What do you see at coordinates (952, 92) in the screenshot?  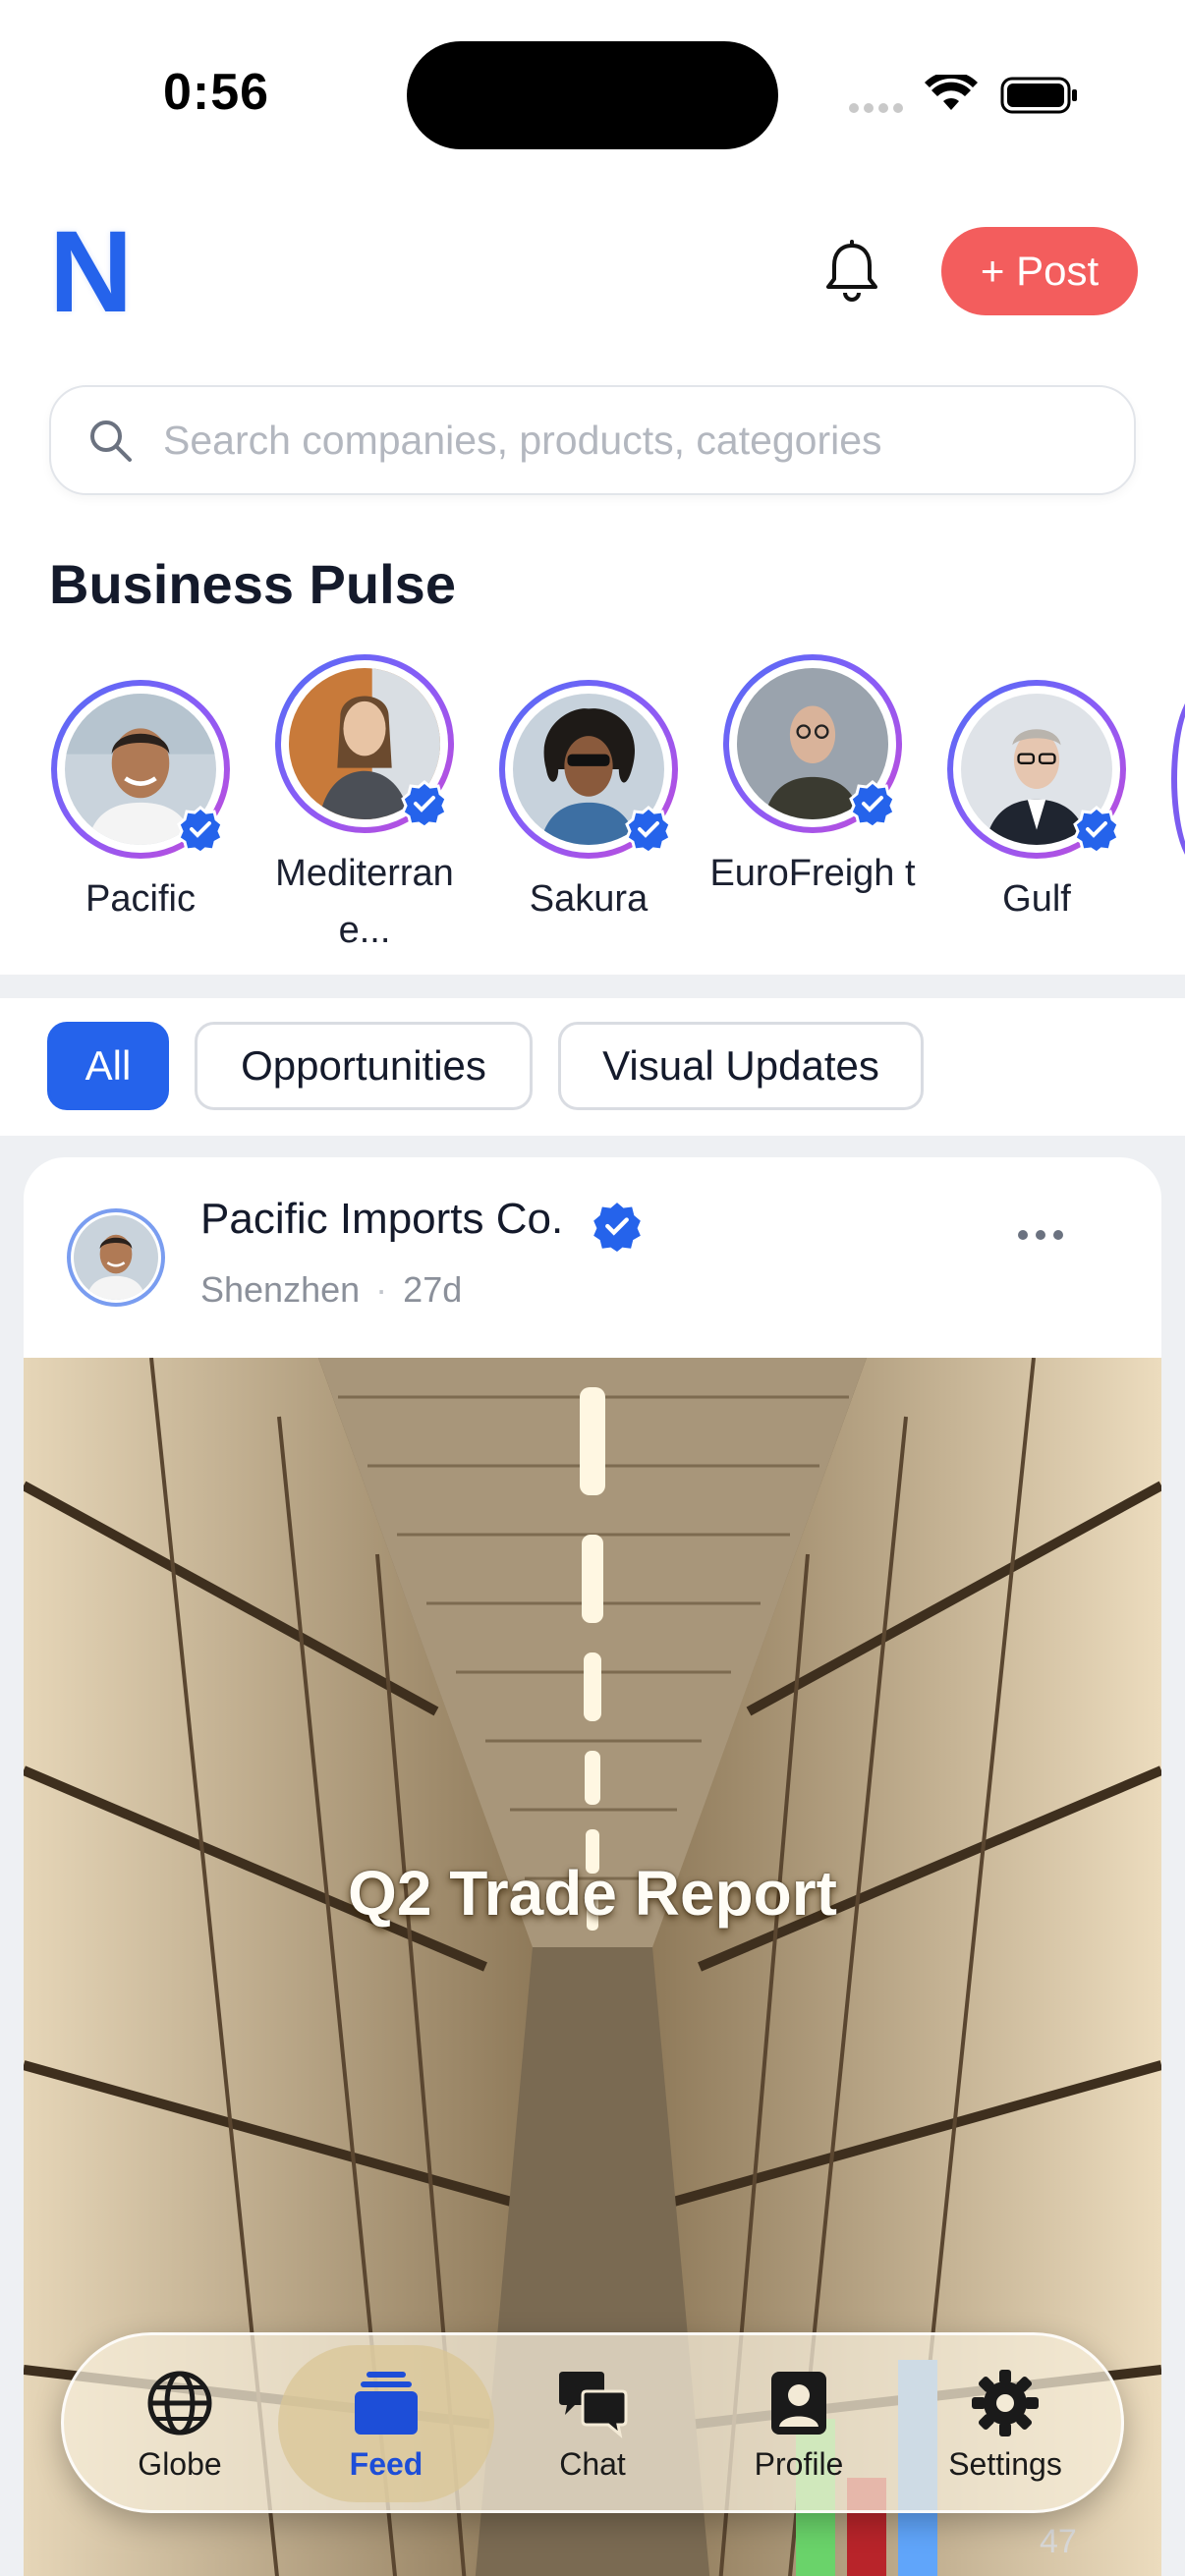 I see `wifi-icon` at bounding box center [952, 92].